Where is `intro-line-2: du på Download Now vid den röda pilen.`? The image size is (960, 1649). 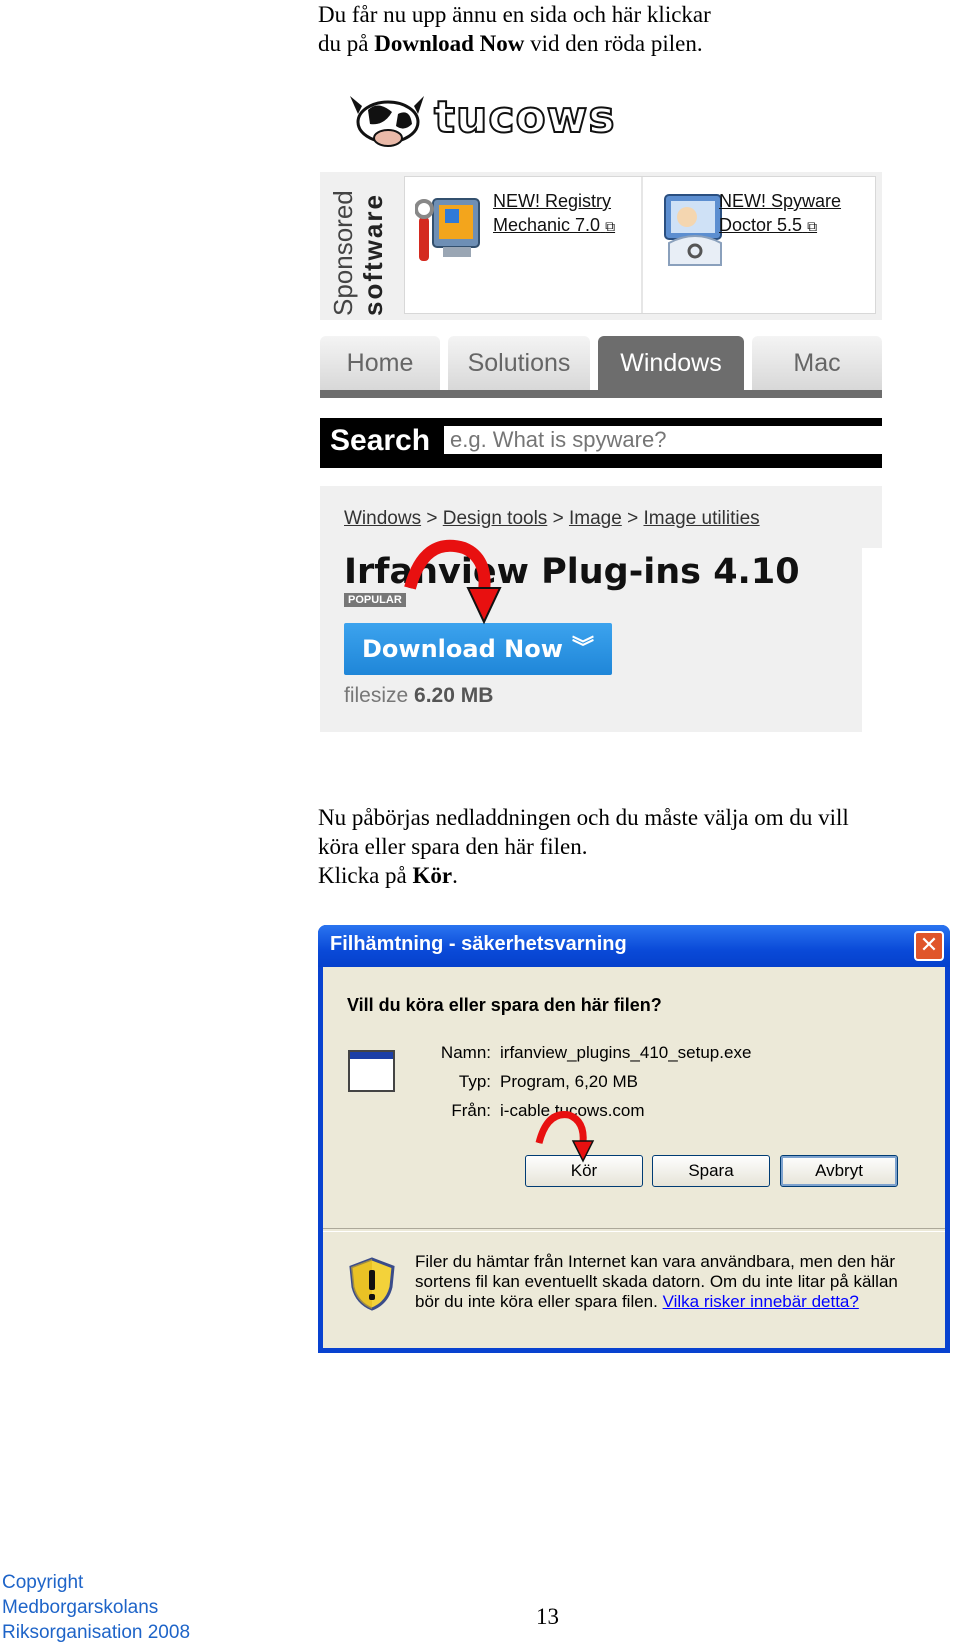 intro-line-2: du på Download Now vid den röda pilen. is located at coordinates (514, 43).